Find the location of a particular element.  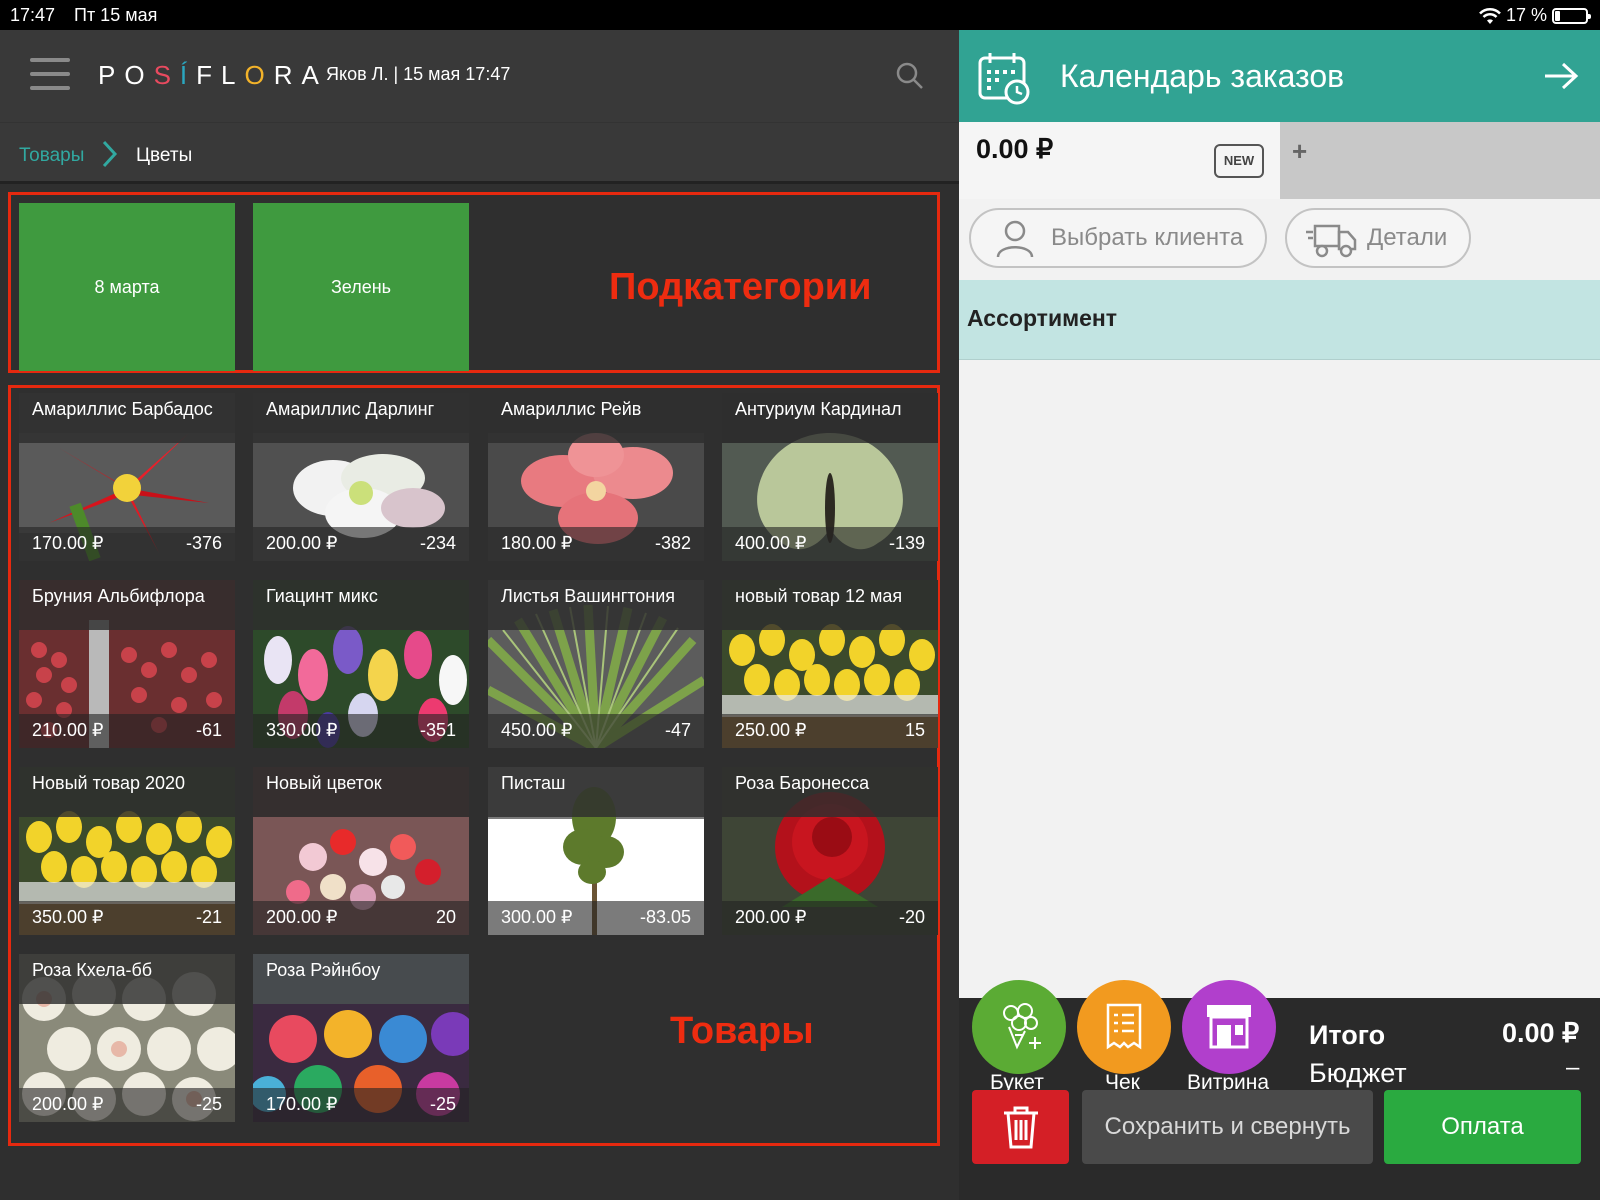

choose-client-label: Выбрать клиента is located at coordinates (1147, 237).